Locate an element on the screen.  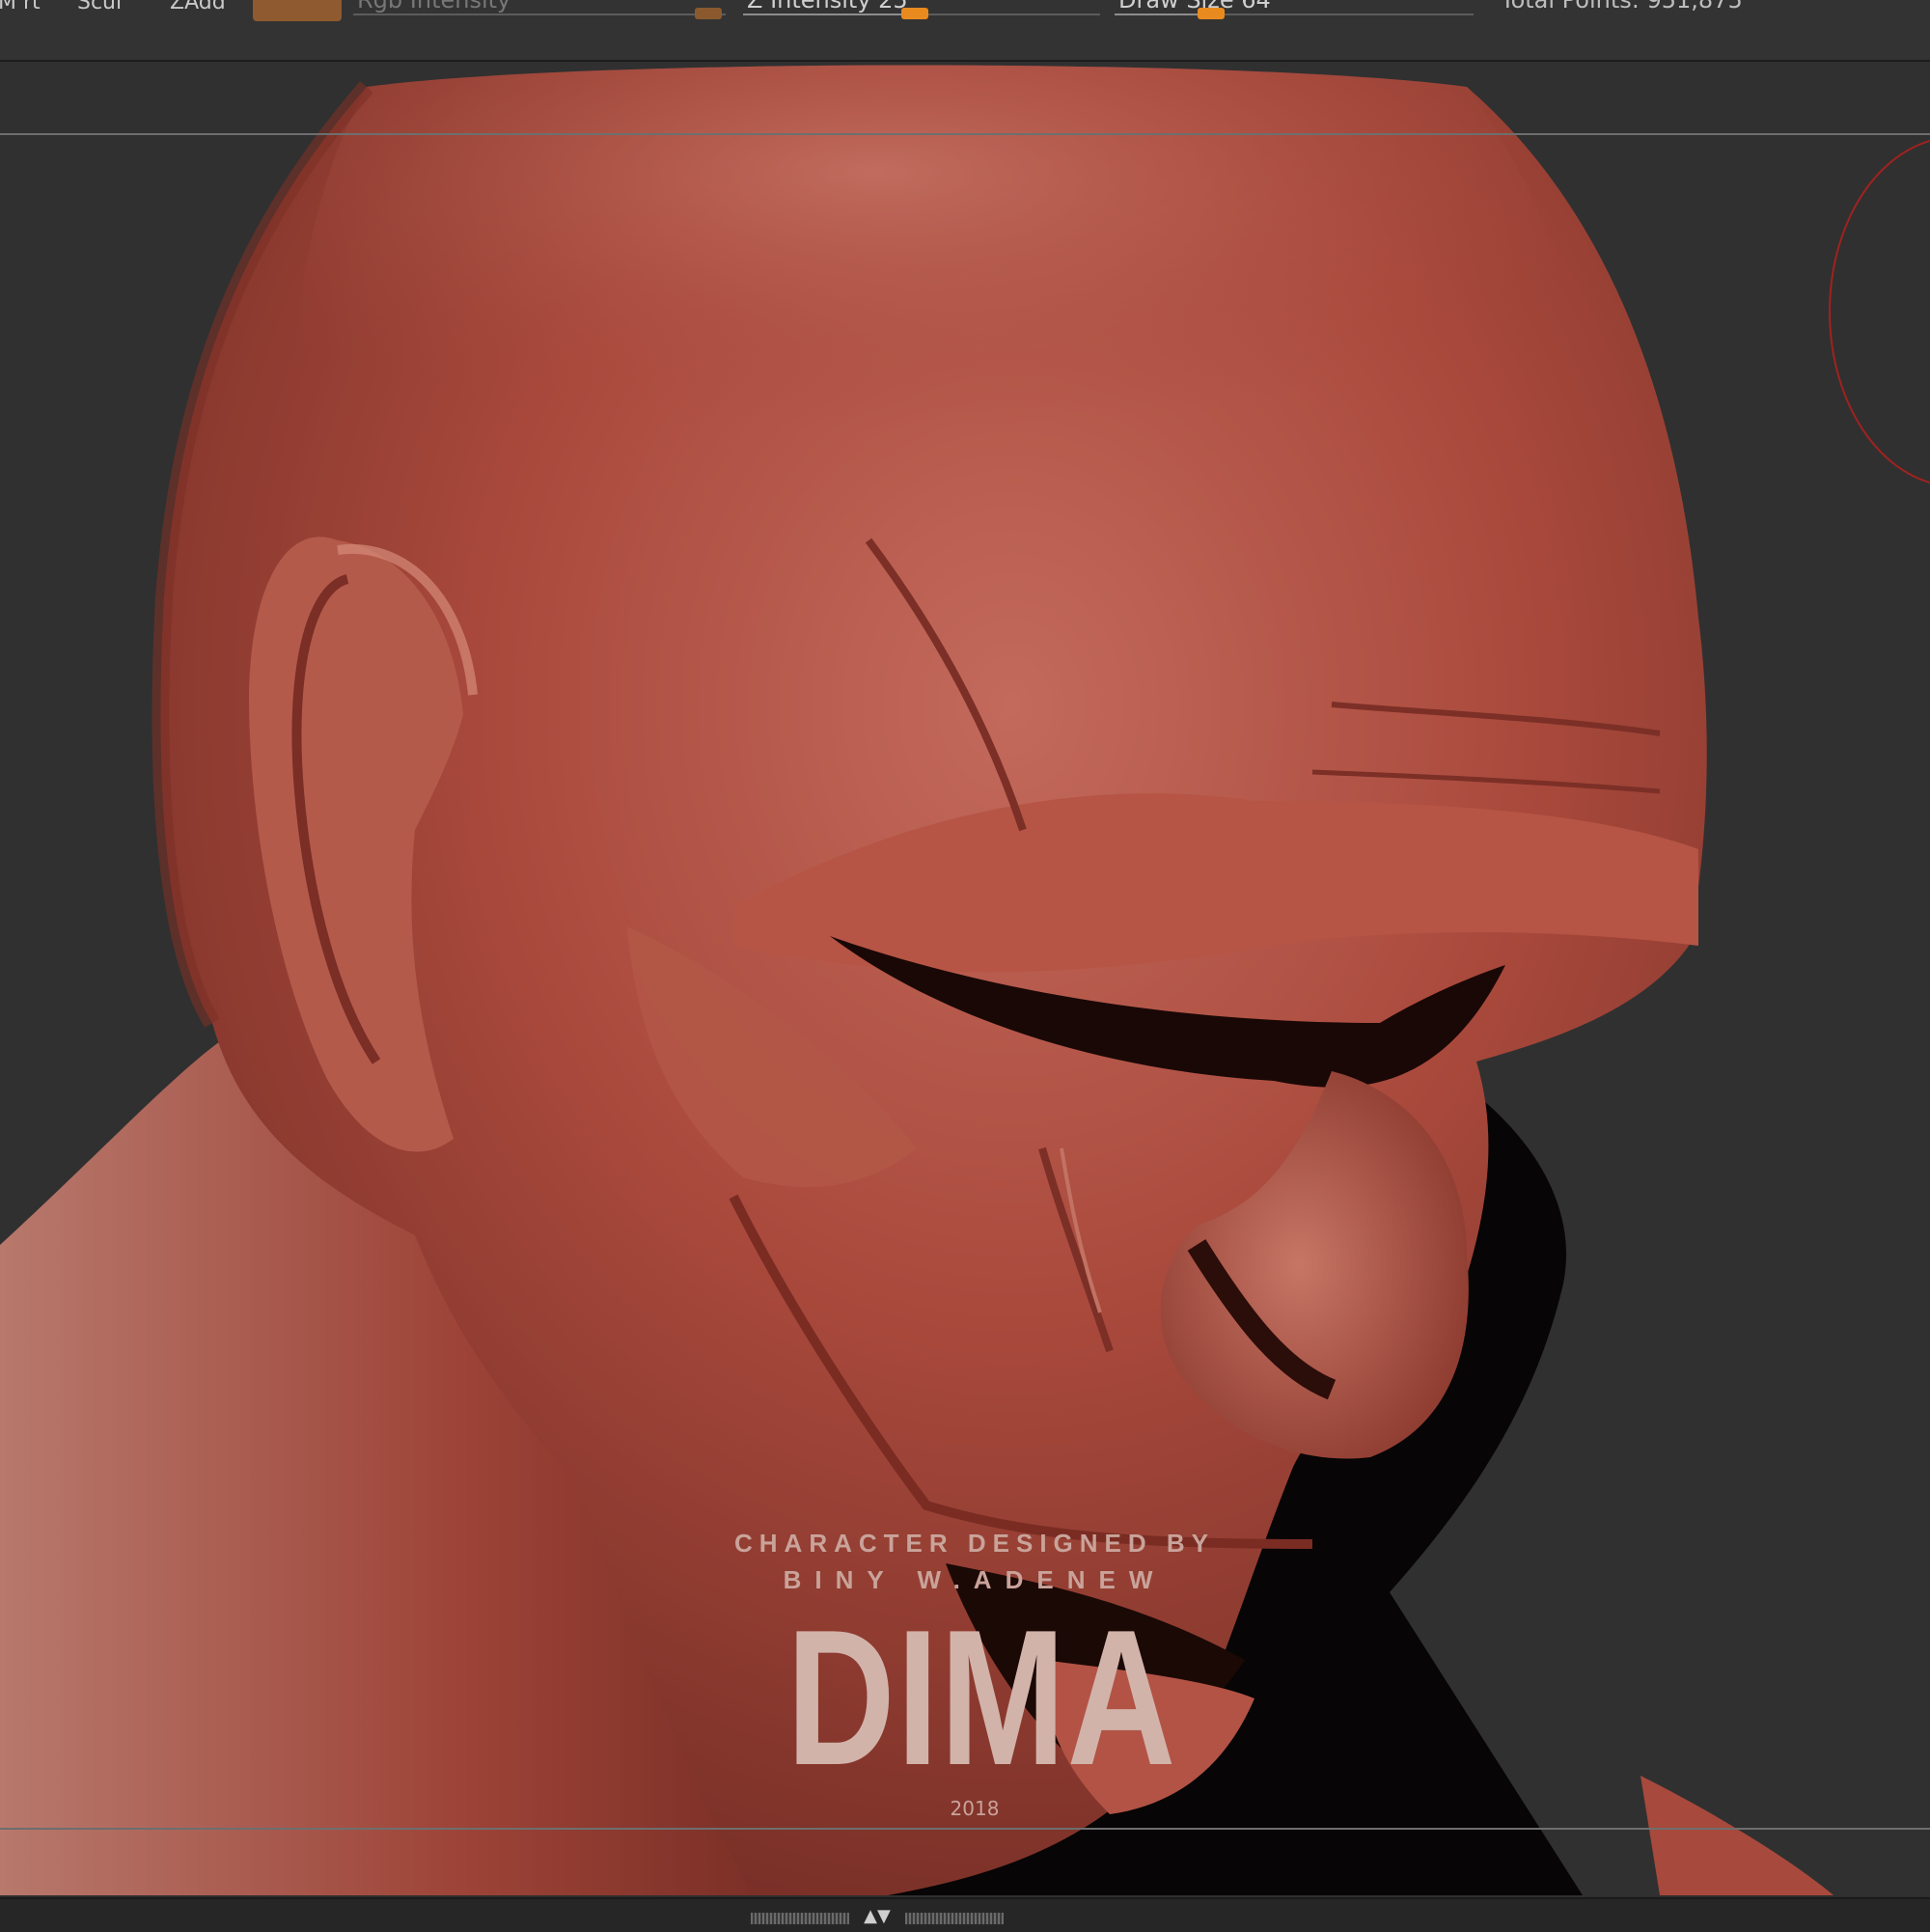
rgb-intensity-label: Rgb Intensity is located at coordinates (434, 7).